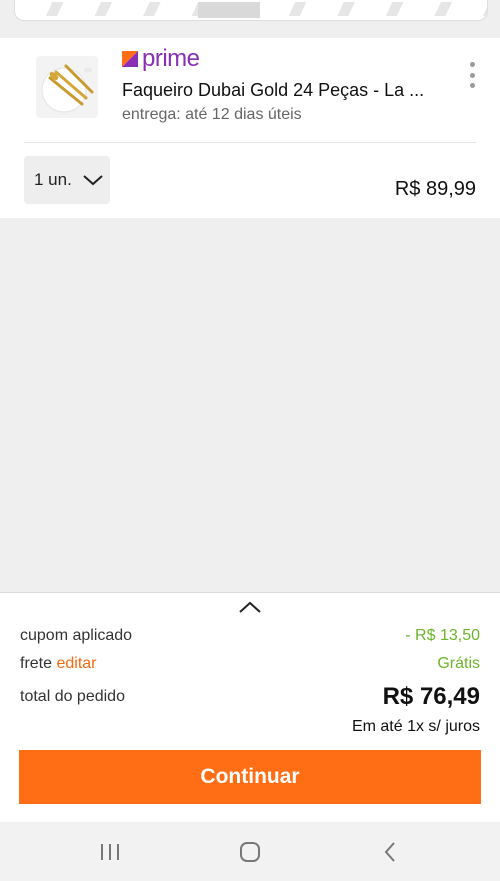 This screenshot has height=881, width=500. Describe the element at coordinates (53, 179) in the screenshot. I see `quantity-value: 1 un.` at that location.